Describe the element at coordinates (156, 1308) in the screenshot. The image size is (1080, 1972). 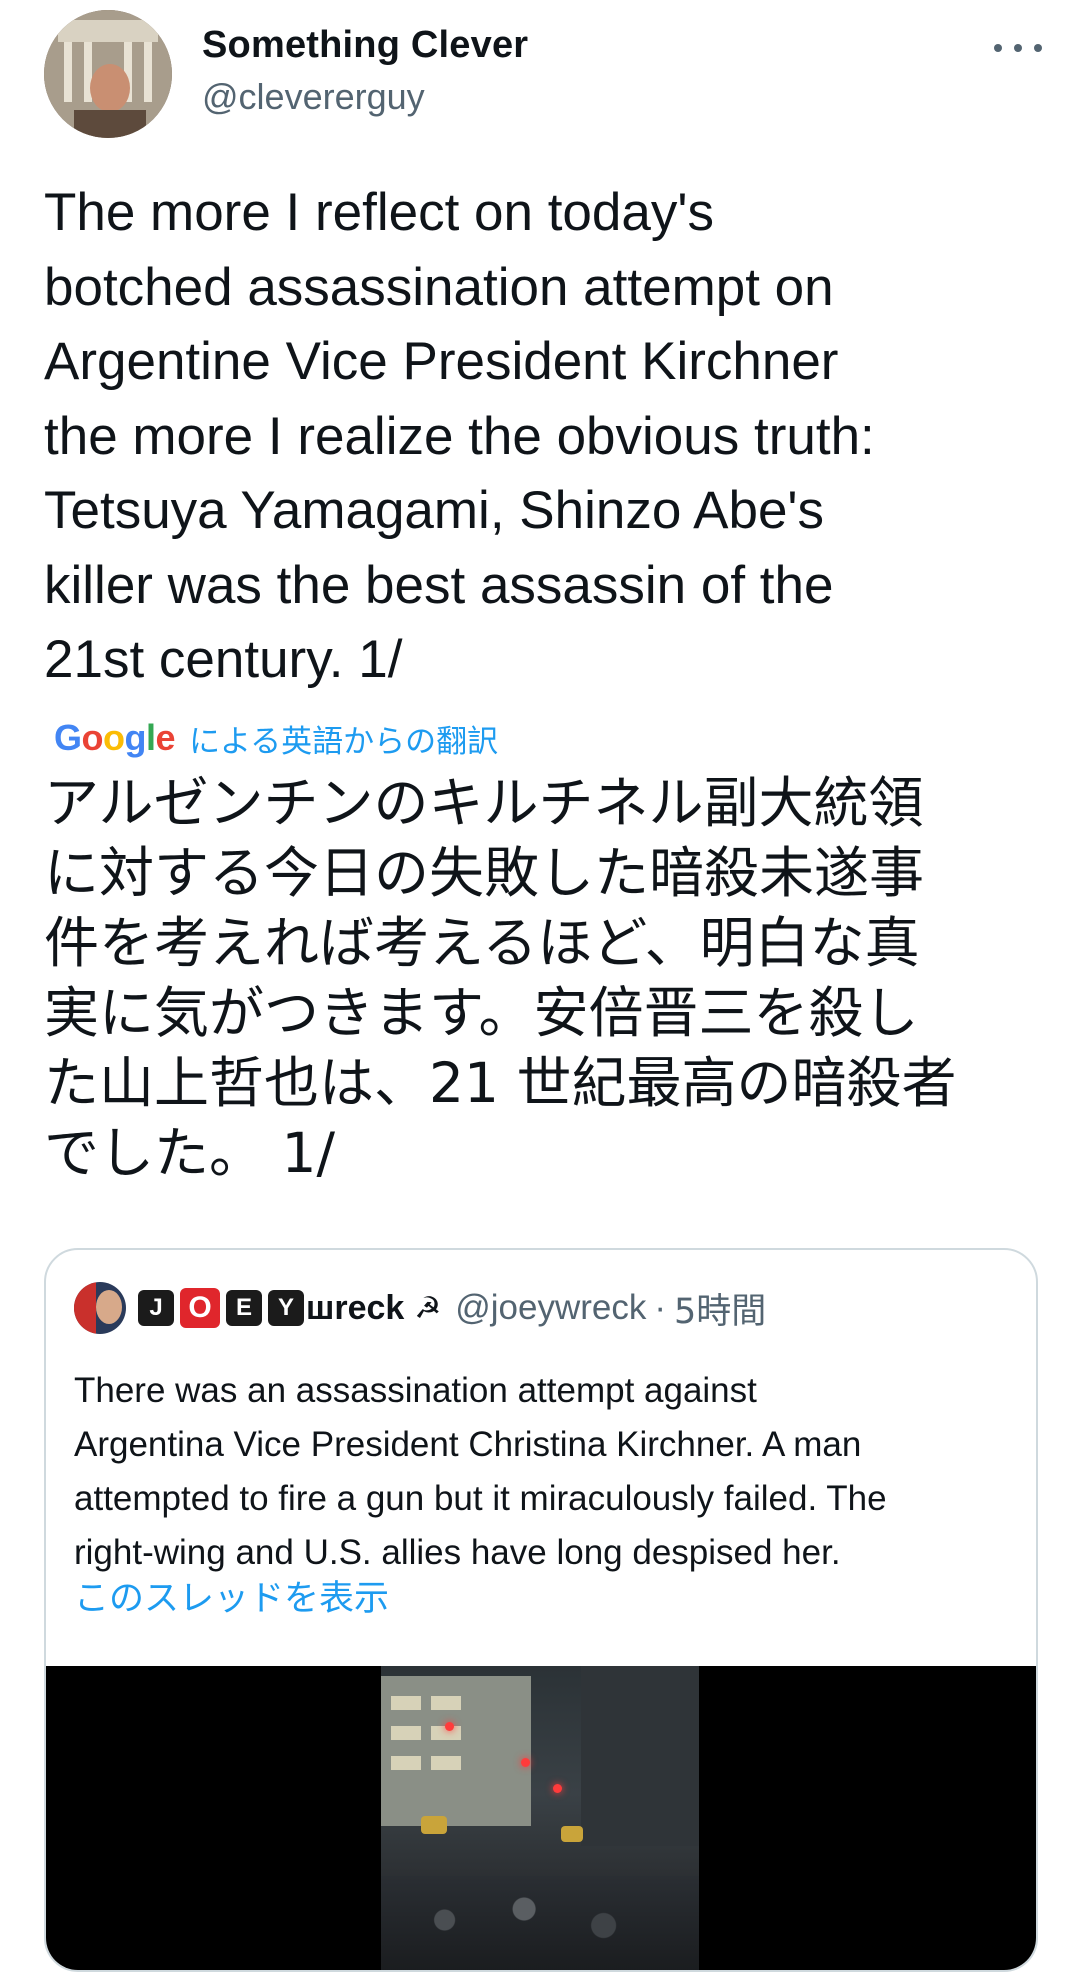
I see `quote-name-letter: J` at that location.